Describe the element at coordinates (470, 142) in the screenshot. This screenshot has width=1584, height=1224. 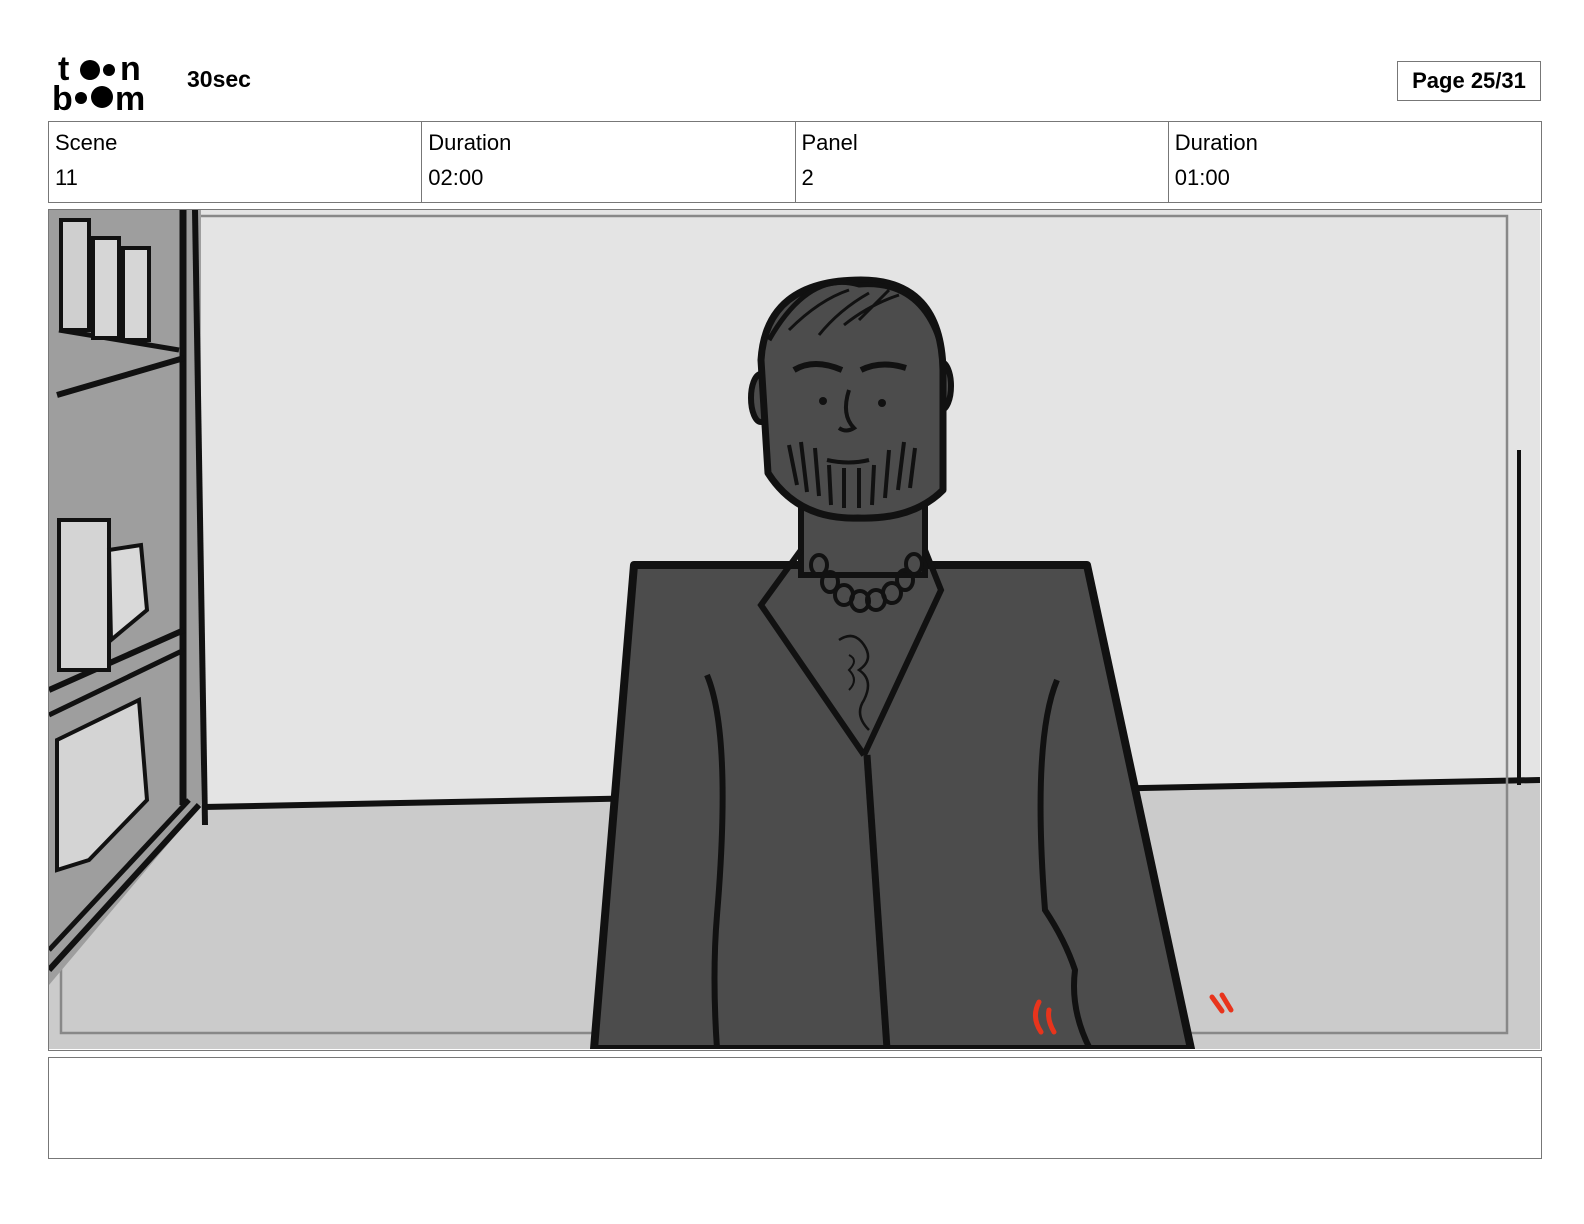
I see `scene-duration-label: Duration` at that location.